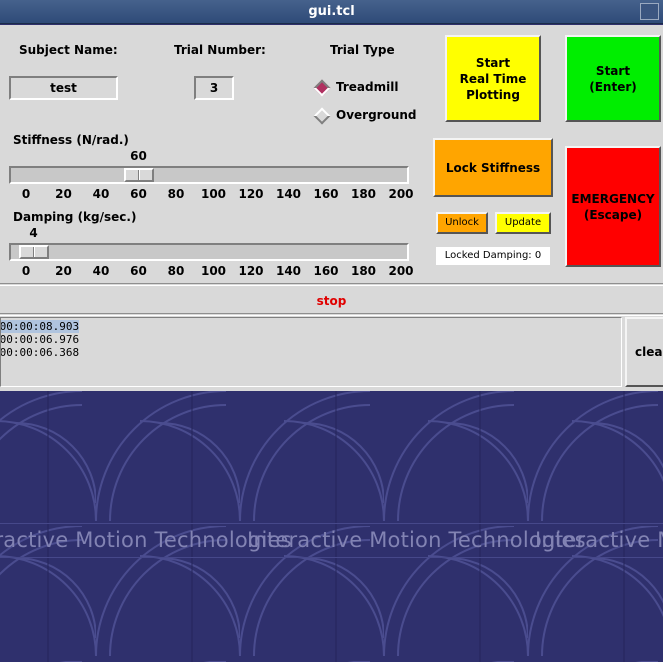  I want to click on overground-label: Overground, so click(376, 115).